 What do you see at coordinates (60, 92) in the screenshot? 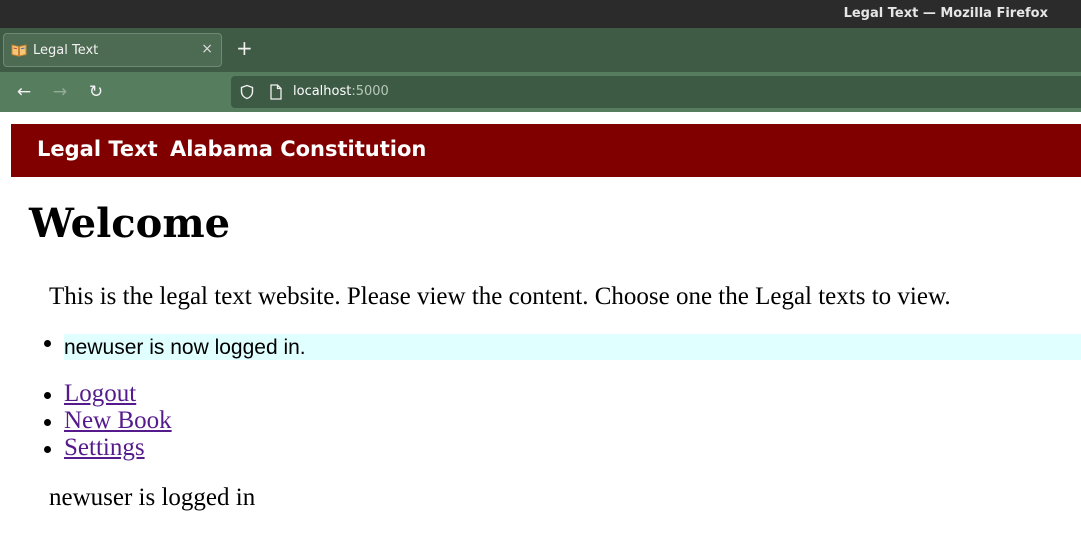
I see `forward-arrow-icon: →` at bounding box center [60, 92].